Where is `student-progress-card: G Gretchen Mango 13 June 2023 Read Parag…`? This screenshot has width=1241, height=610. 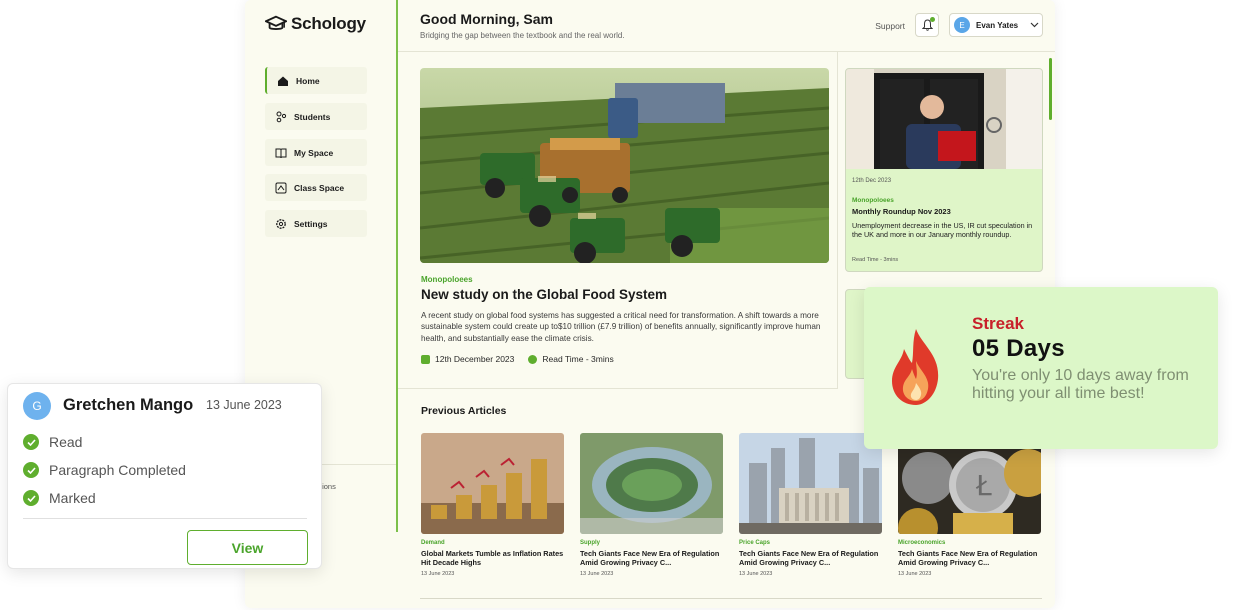
student-progress-card: G Gretchen Mango 13 June 2023 Read Parag… is located at coordinates (164, 476).